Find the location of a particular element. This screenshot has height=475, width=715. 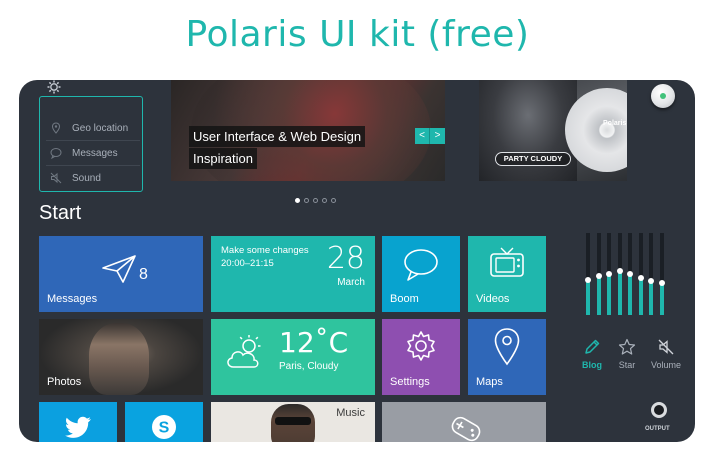

svg-text: S is located at coordinates (164, 428).